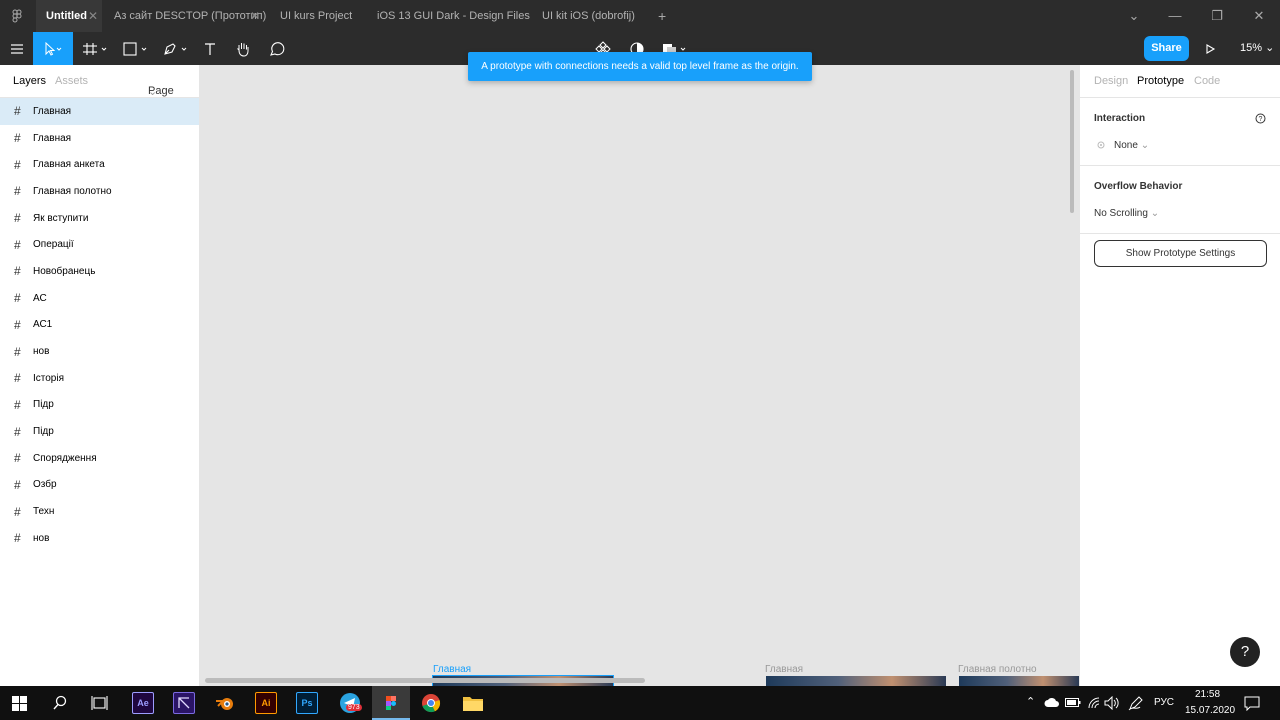 The height and width of the screenshot is (720, 1280). Describe the element at coordinates (473, 703) in the screenshot. I see `file-explorer-icon` at that location.